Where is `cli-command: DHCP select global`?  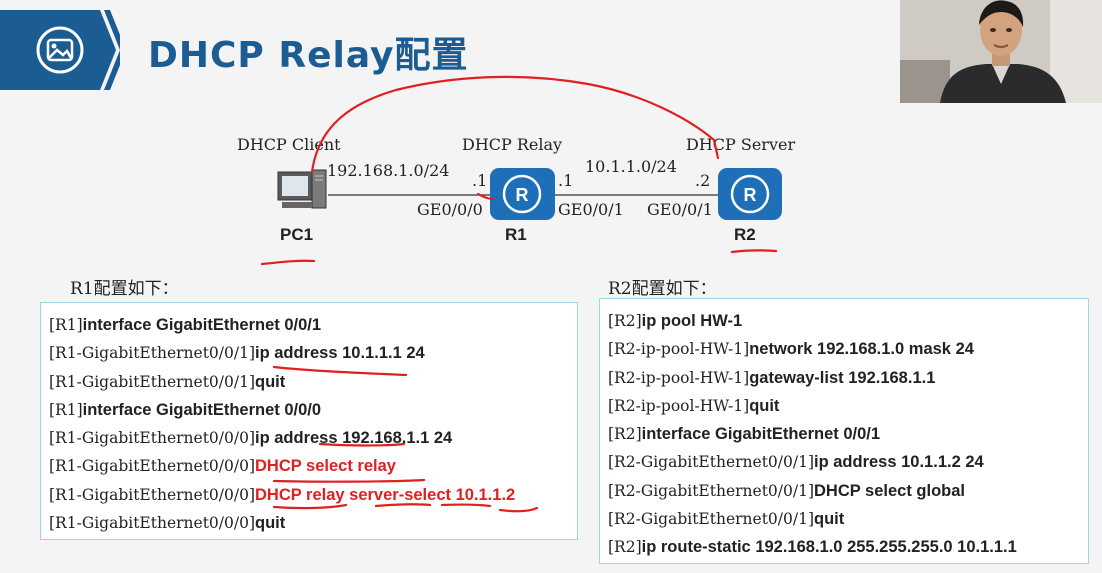 cli-command: DHCP select global is located at coordinates (889, 490).